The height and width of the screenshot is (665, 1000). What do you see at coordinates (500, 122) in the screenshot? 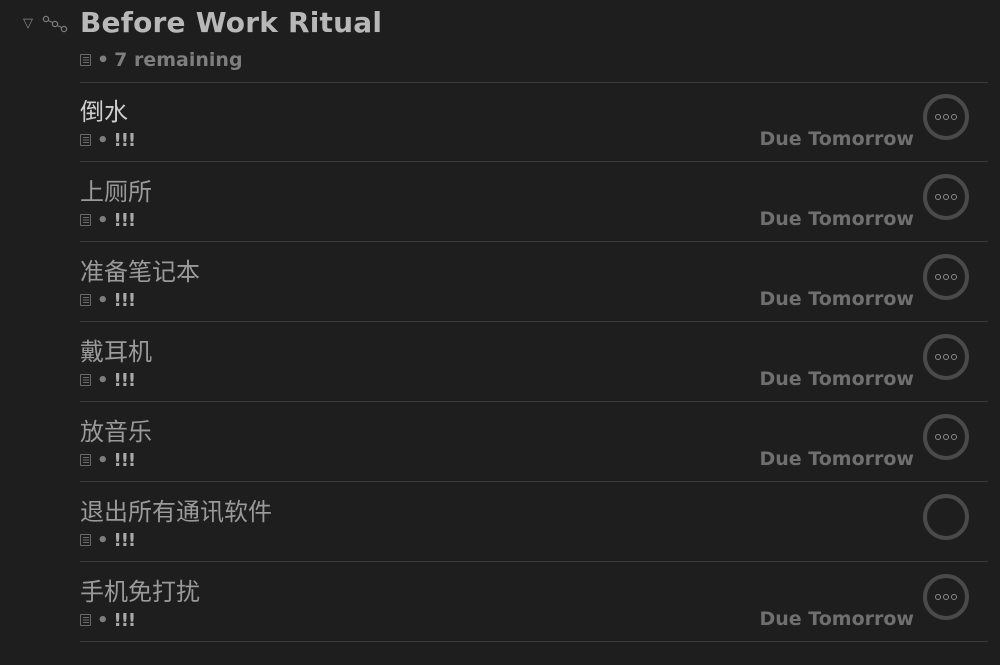
I see `task-row: 倒水 •!!! Due Tomorrow` at bounding box center [500, 122].